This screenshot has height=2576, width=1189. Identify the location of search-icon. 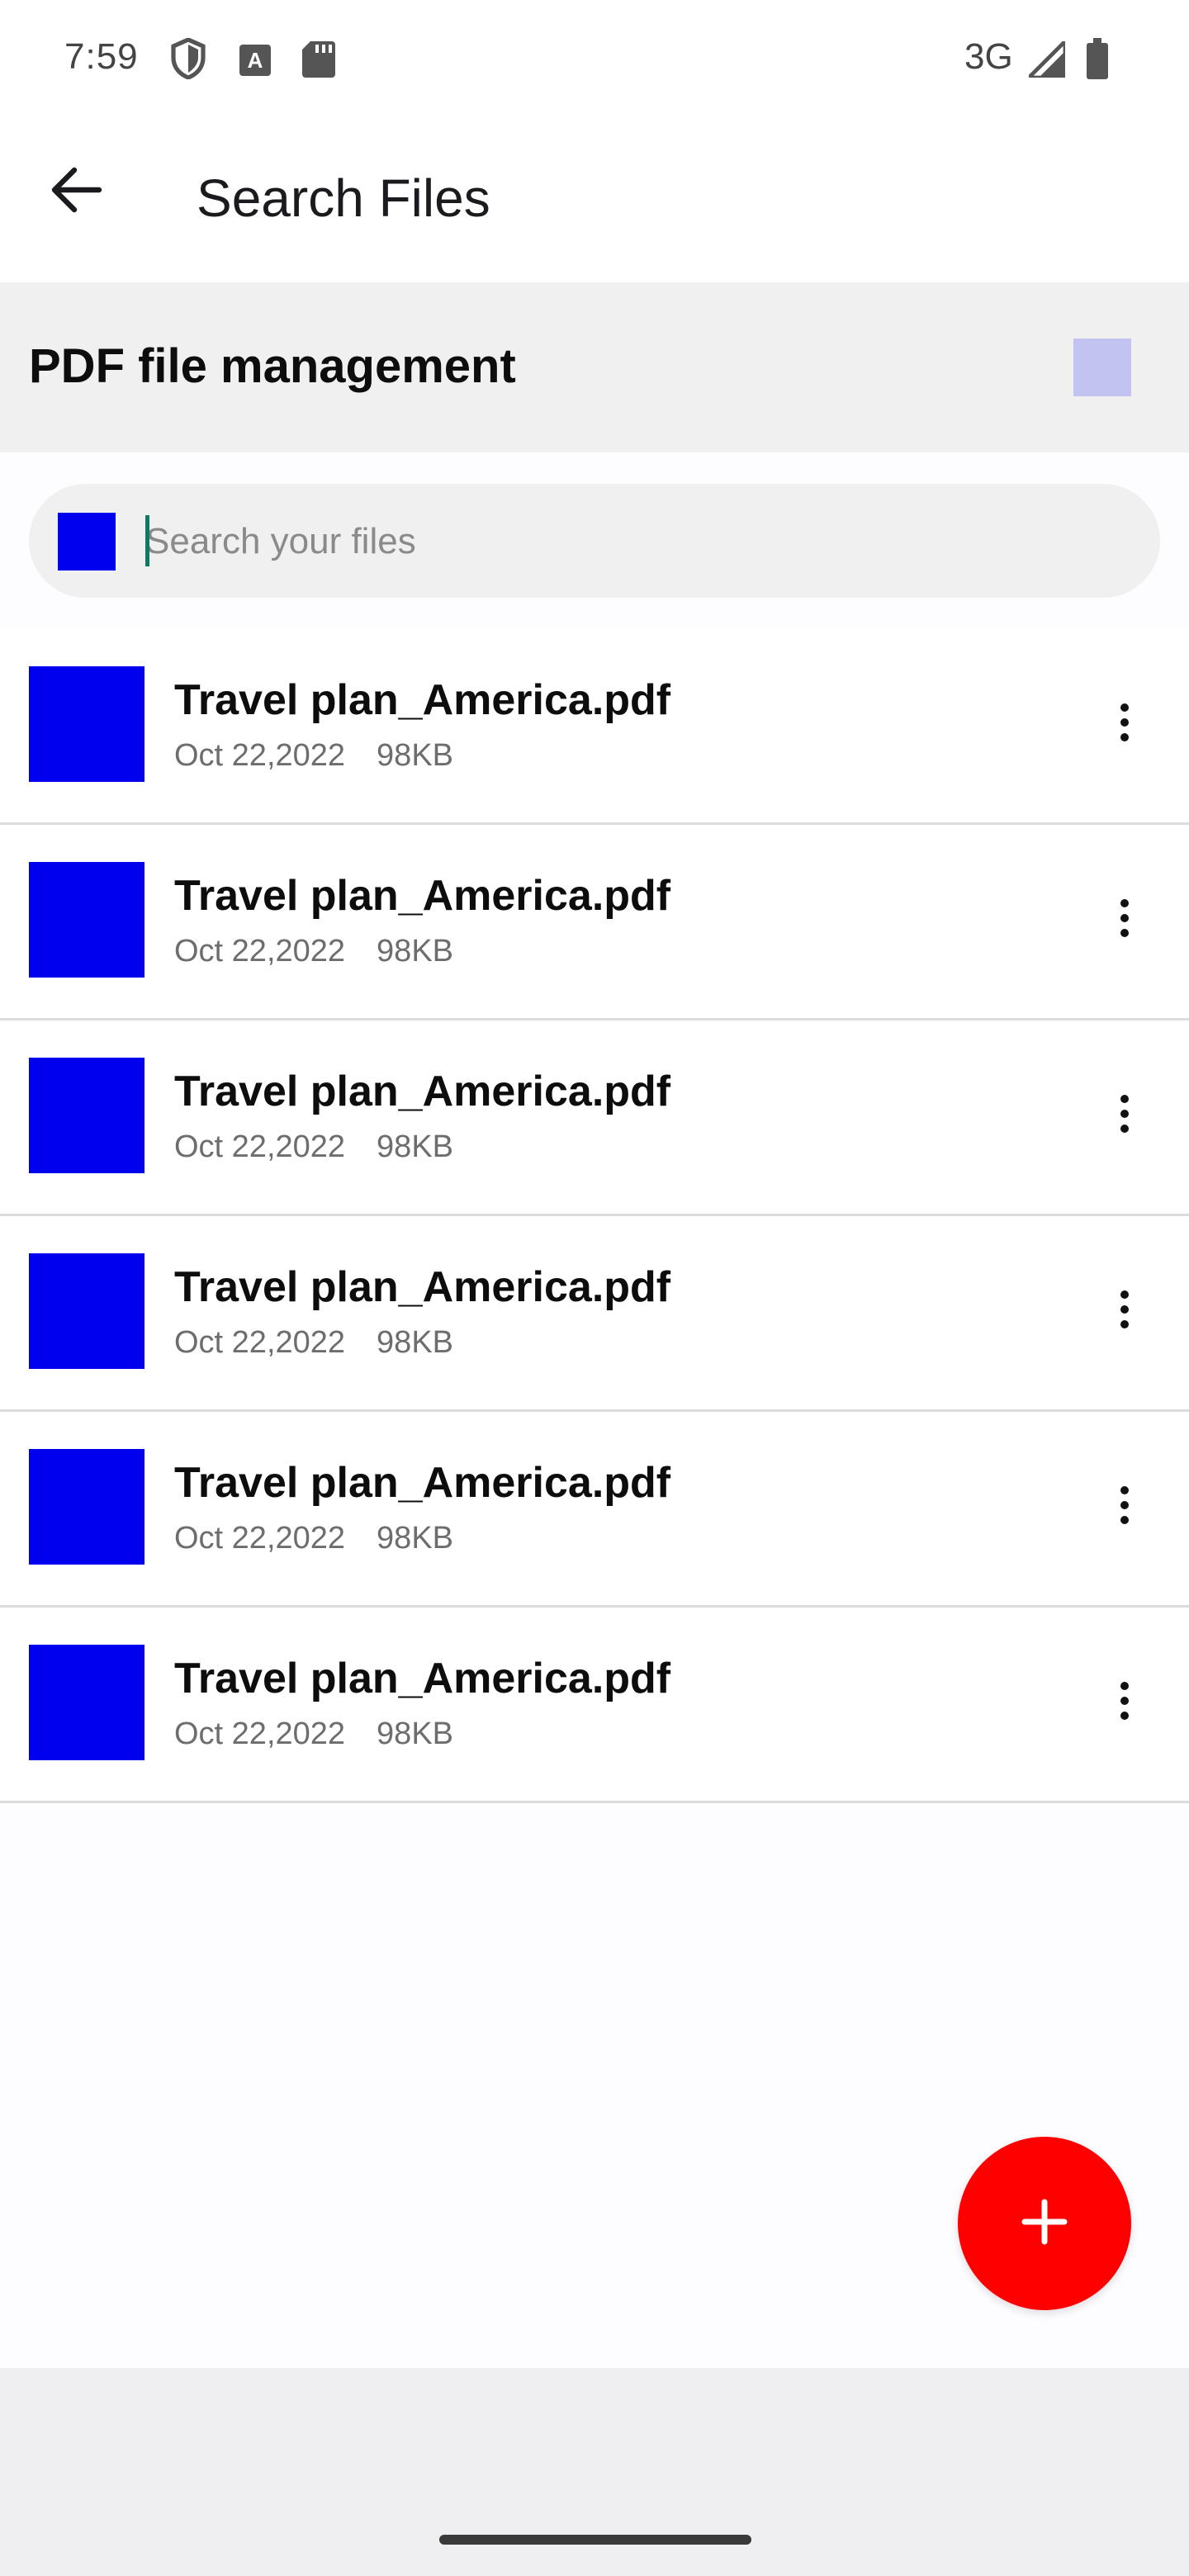
(87, 542).